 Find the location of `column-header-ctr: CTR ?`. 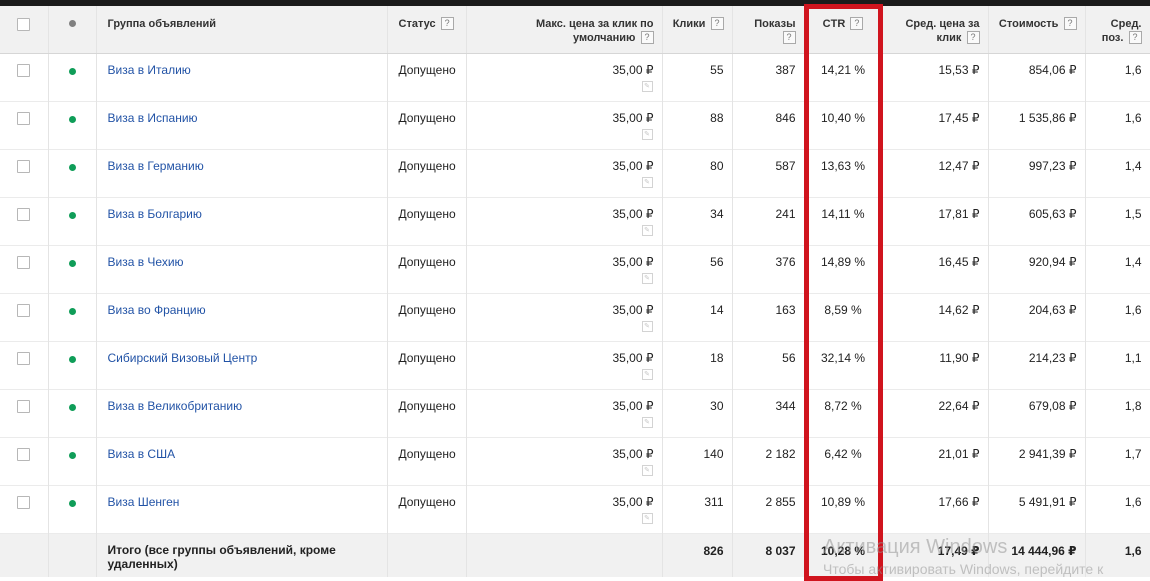

column-header-ctr: CTR ? is located at coordinates (843, 30).